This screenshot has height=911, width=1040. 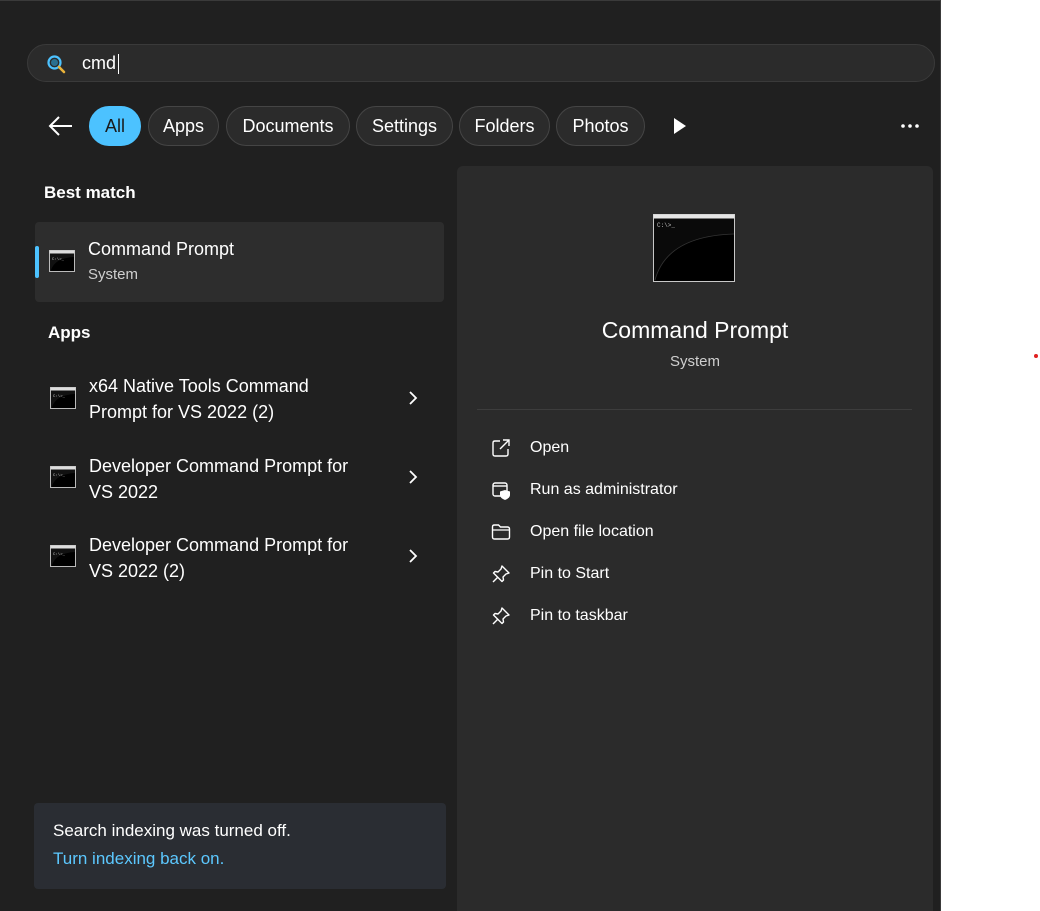 I want to click on more-icon, so click(x=910, y=126).